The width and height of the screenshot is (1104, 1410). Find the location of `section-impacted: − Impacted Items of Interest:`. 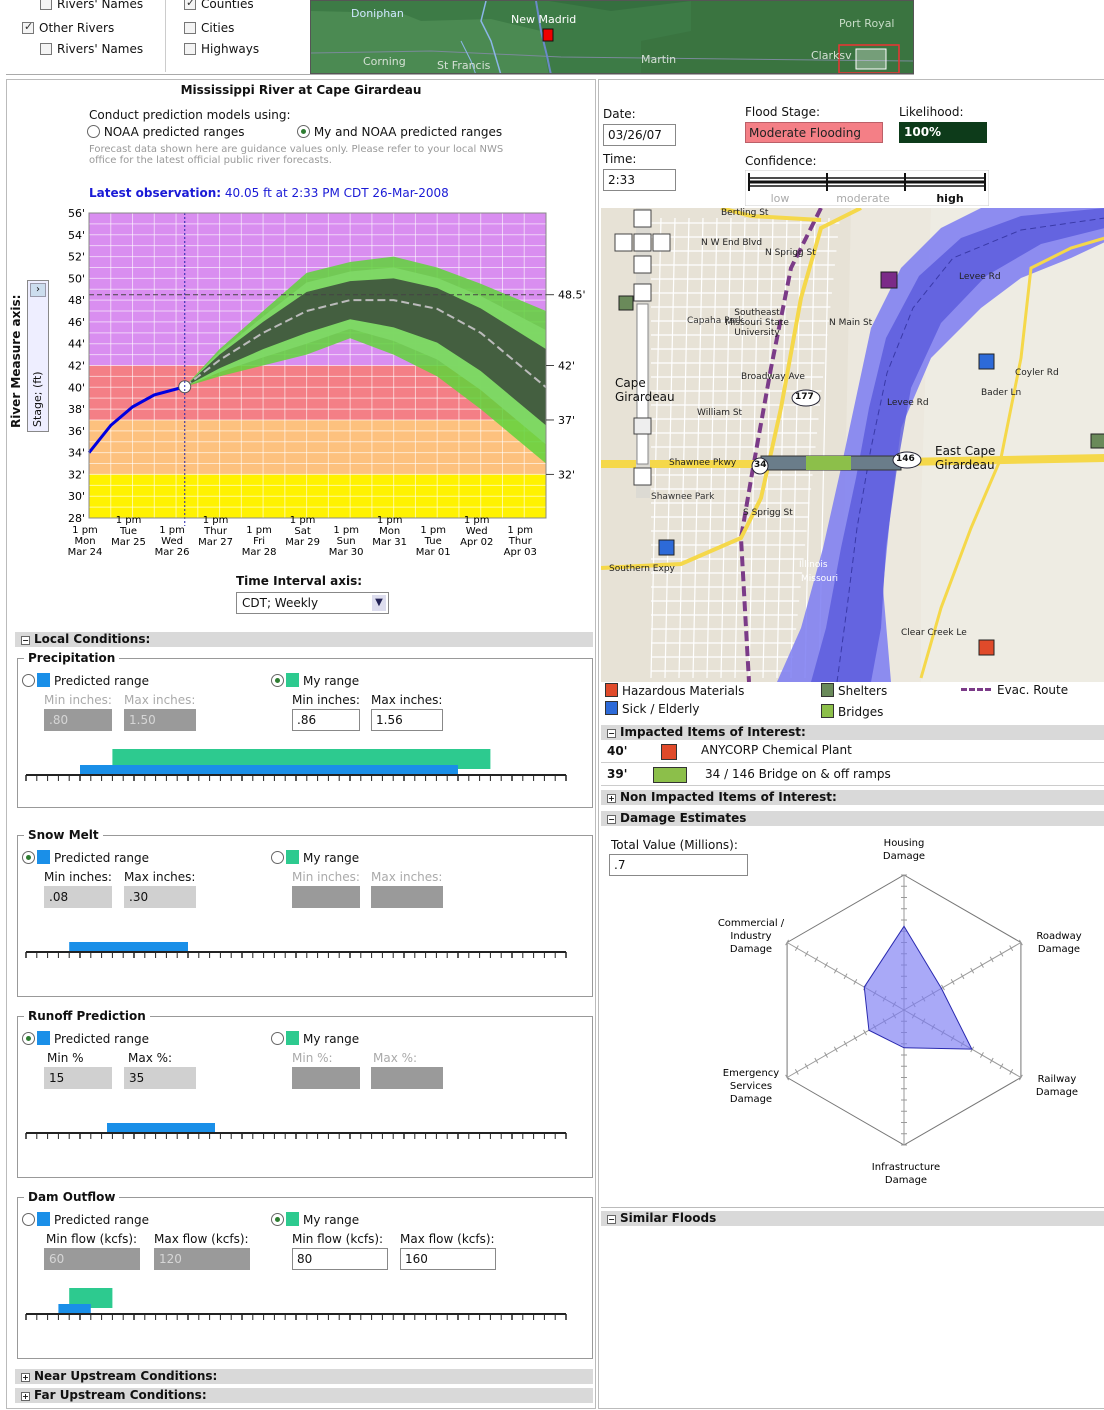

section-impacted: − Impacted Items of Interest: is located at coordinates (852, 732).